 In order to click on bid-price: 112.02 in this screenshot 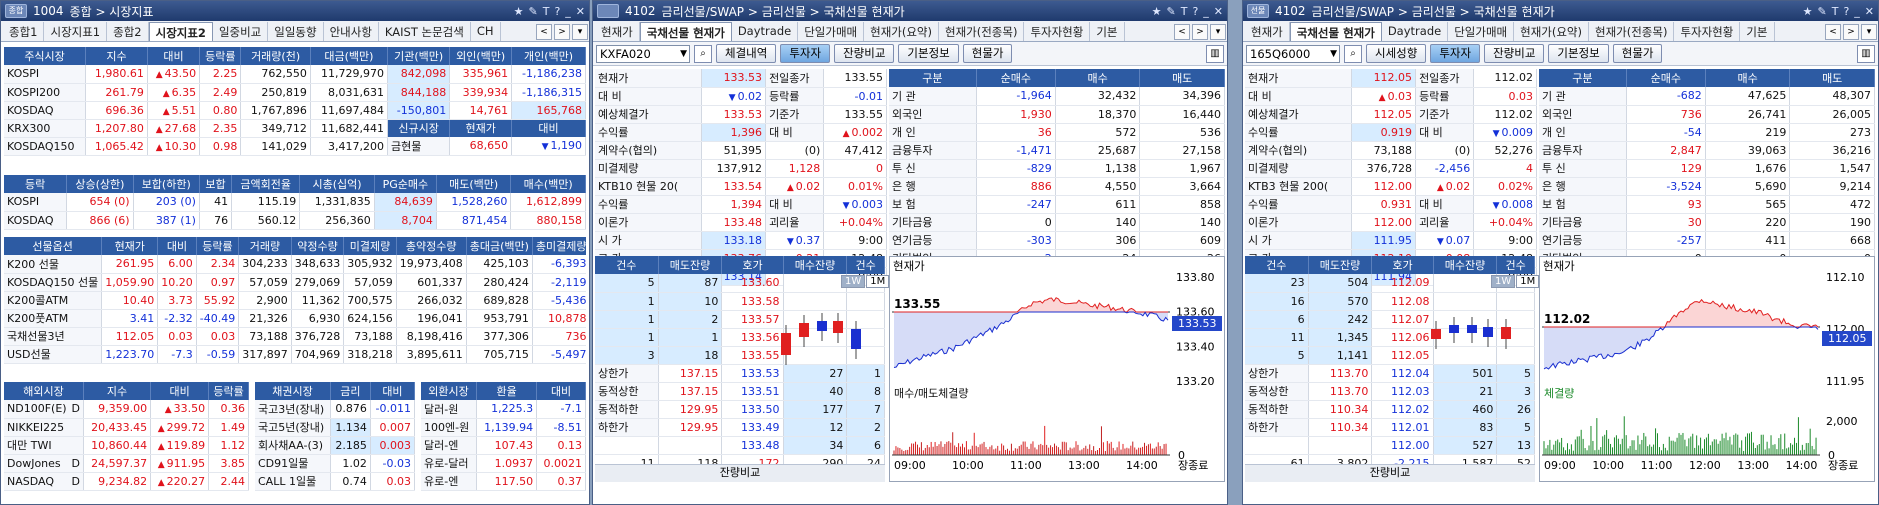, I will do `click(1402, 409)`.